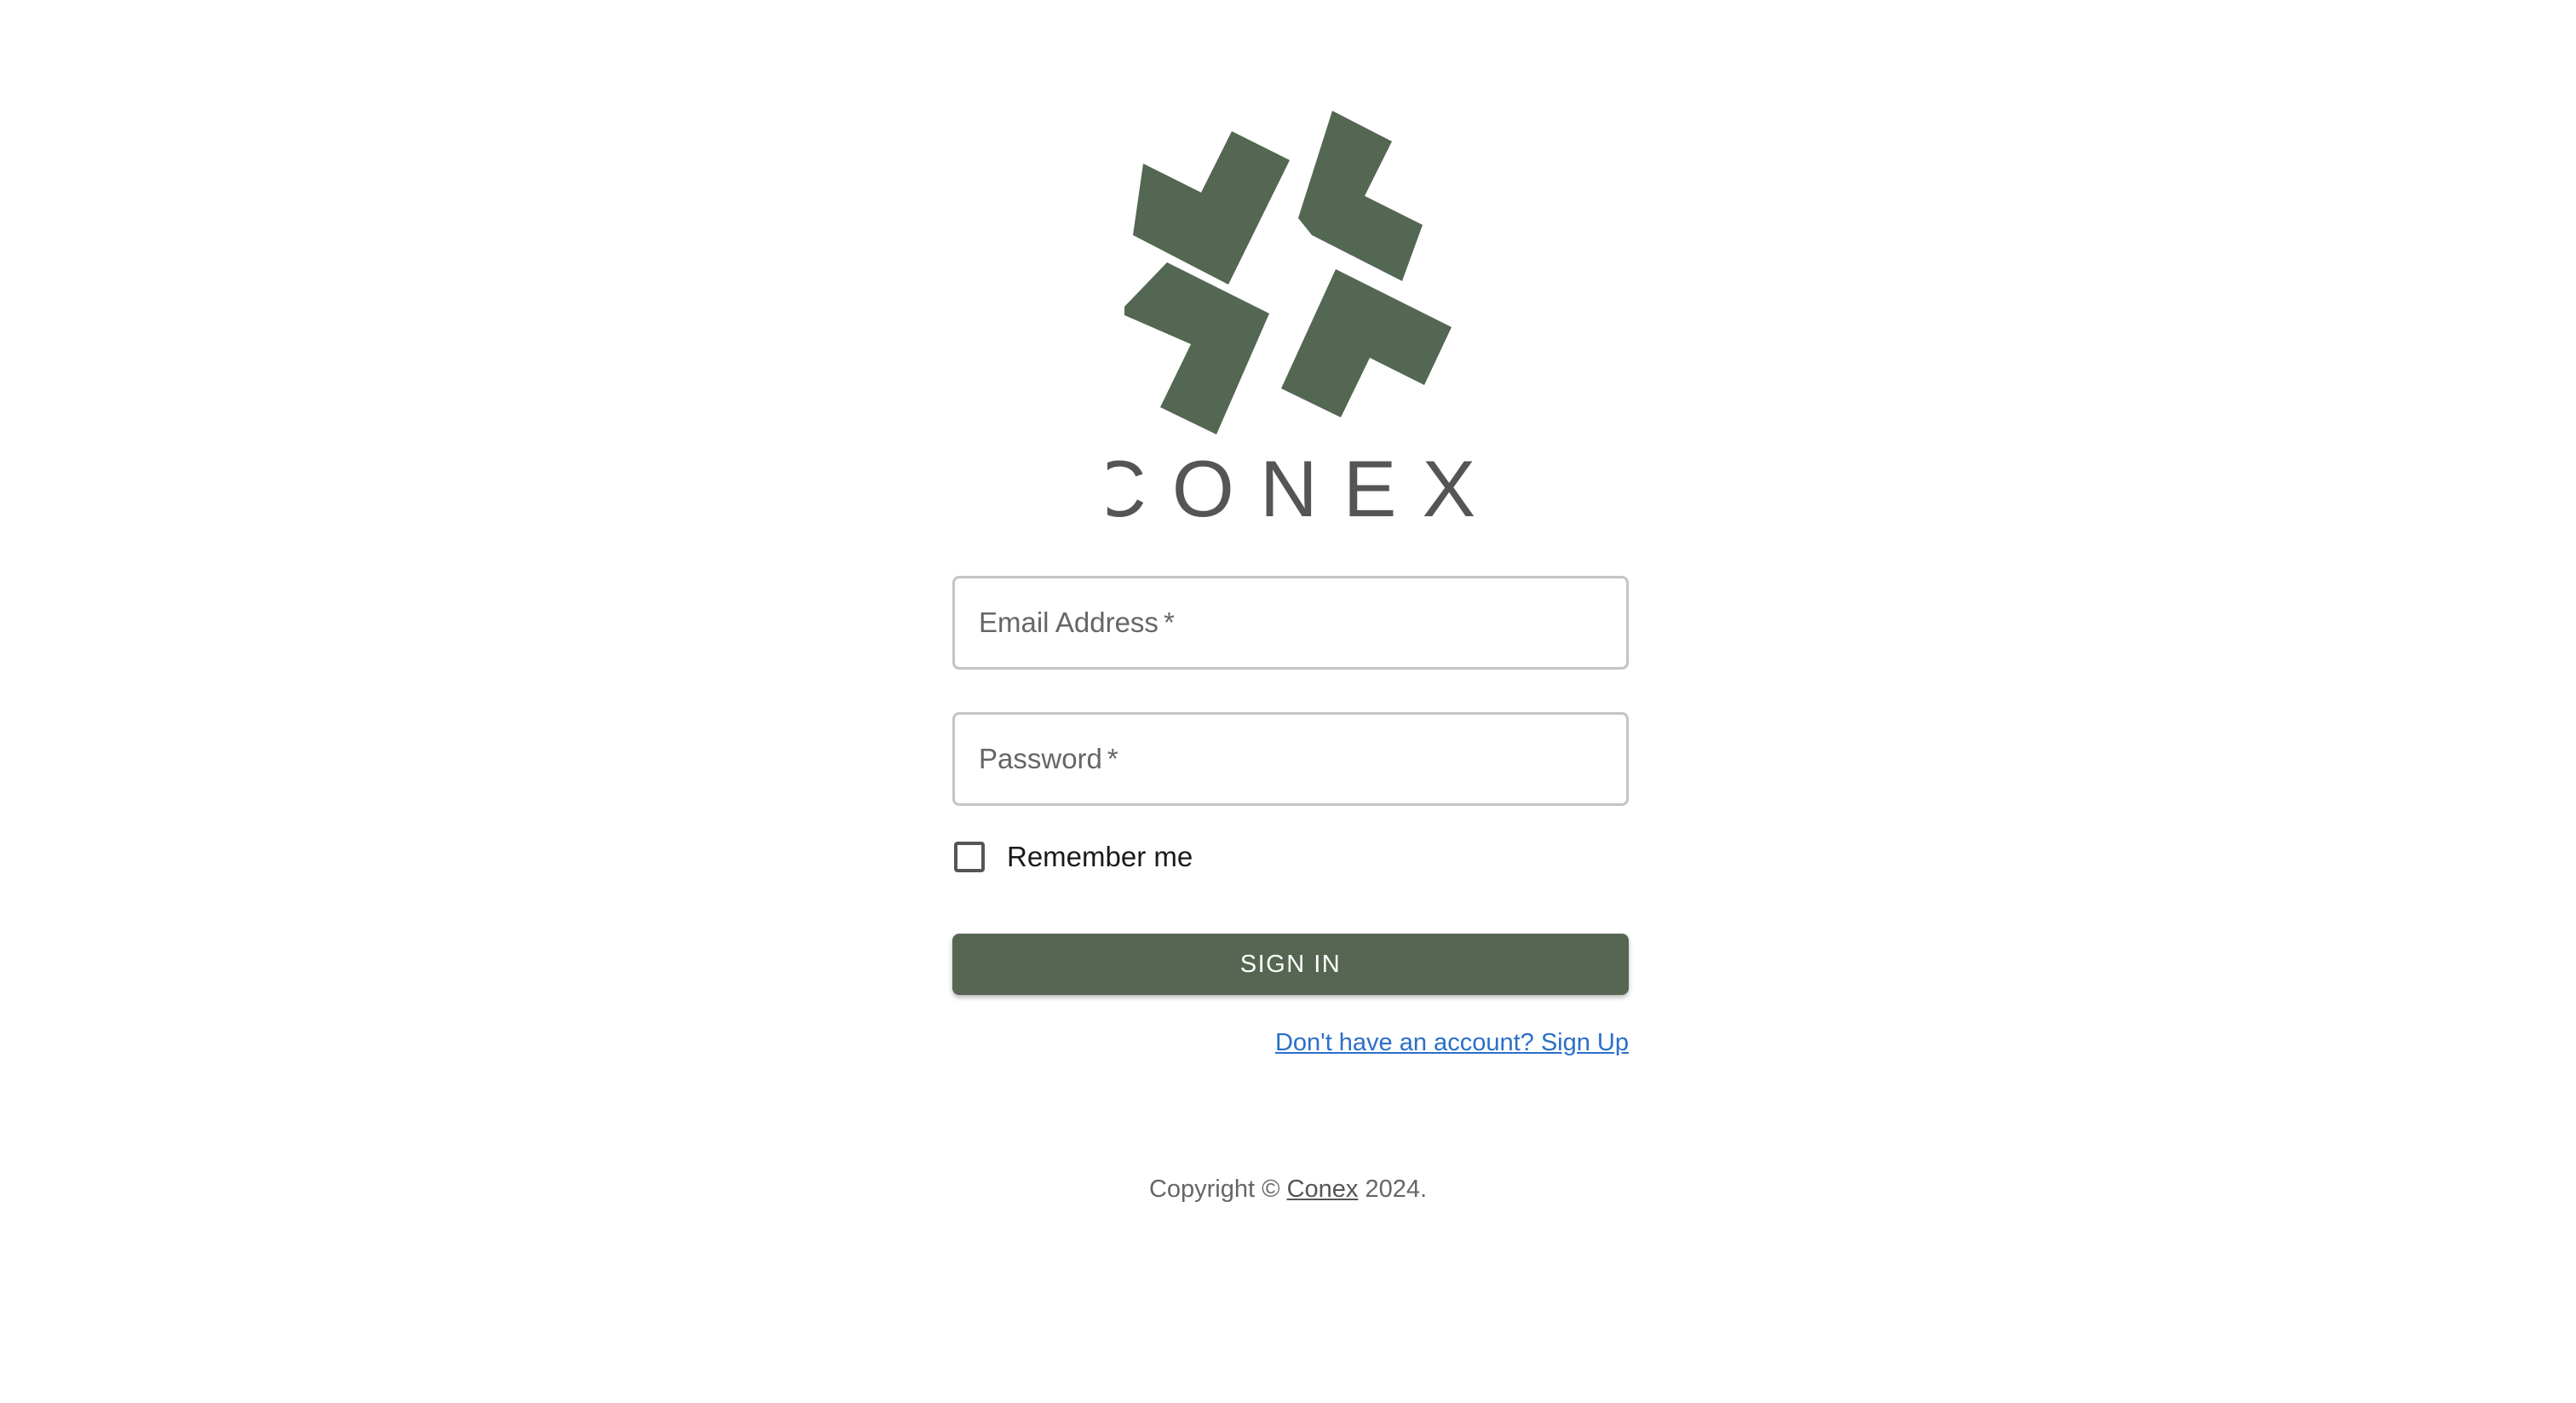 The width and height of the screenshot is (2576, 1403). Describe the element at coordinates (1295, 274) in the screenshot. I see `conex-logo-icon` at that location.